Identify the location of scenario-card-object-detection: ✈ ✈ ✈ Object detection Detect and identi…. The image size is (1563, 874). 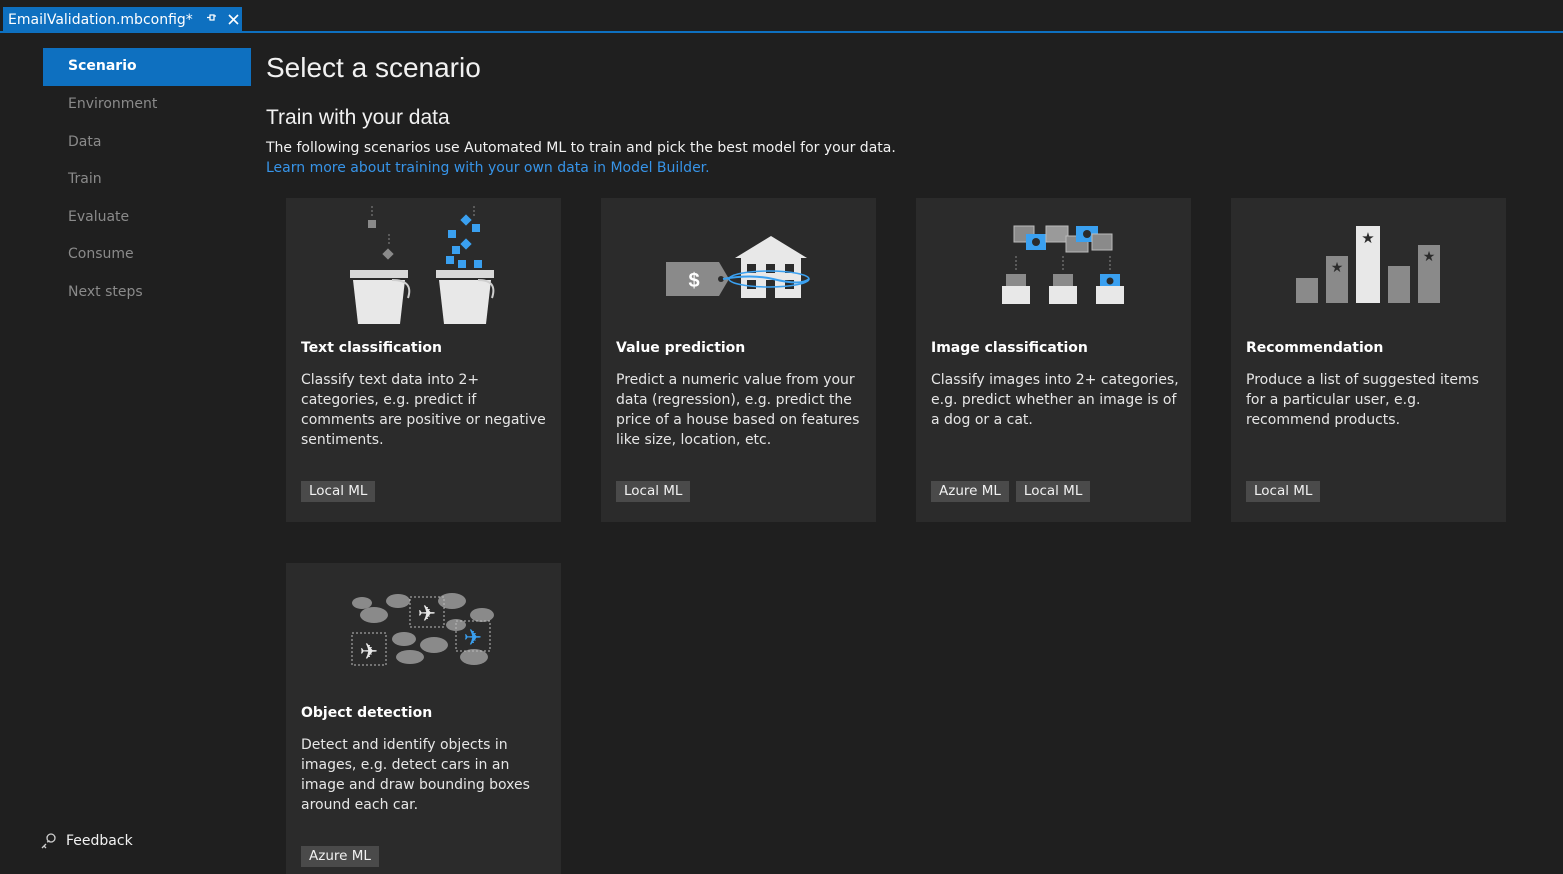
(423, 718).